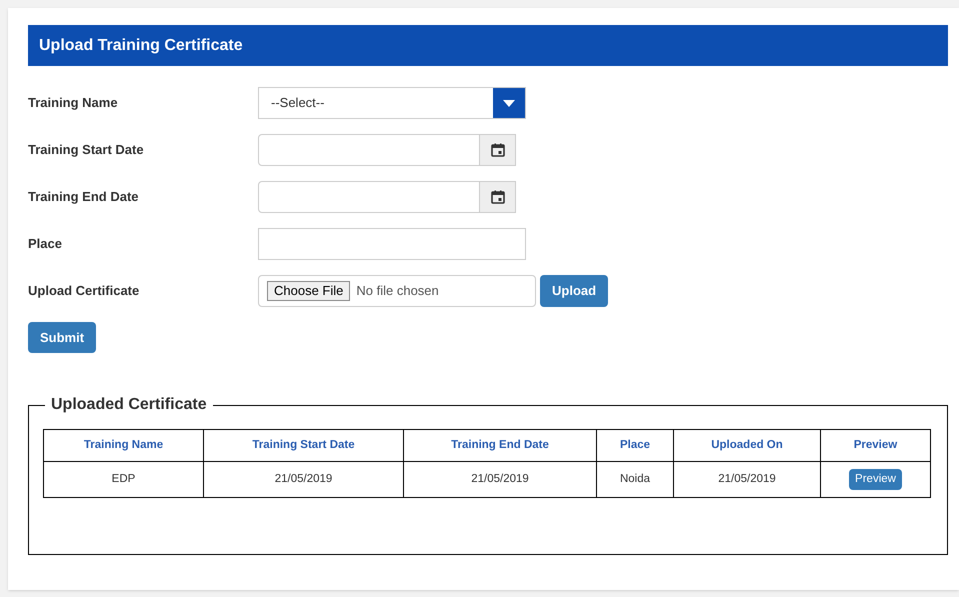  What do you see at coordinates (86, 150) in the screenshot?
I see `field-label: Training Start Date` at bounding box center [86, 150].